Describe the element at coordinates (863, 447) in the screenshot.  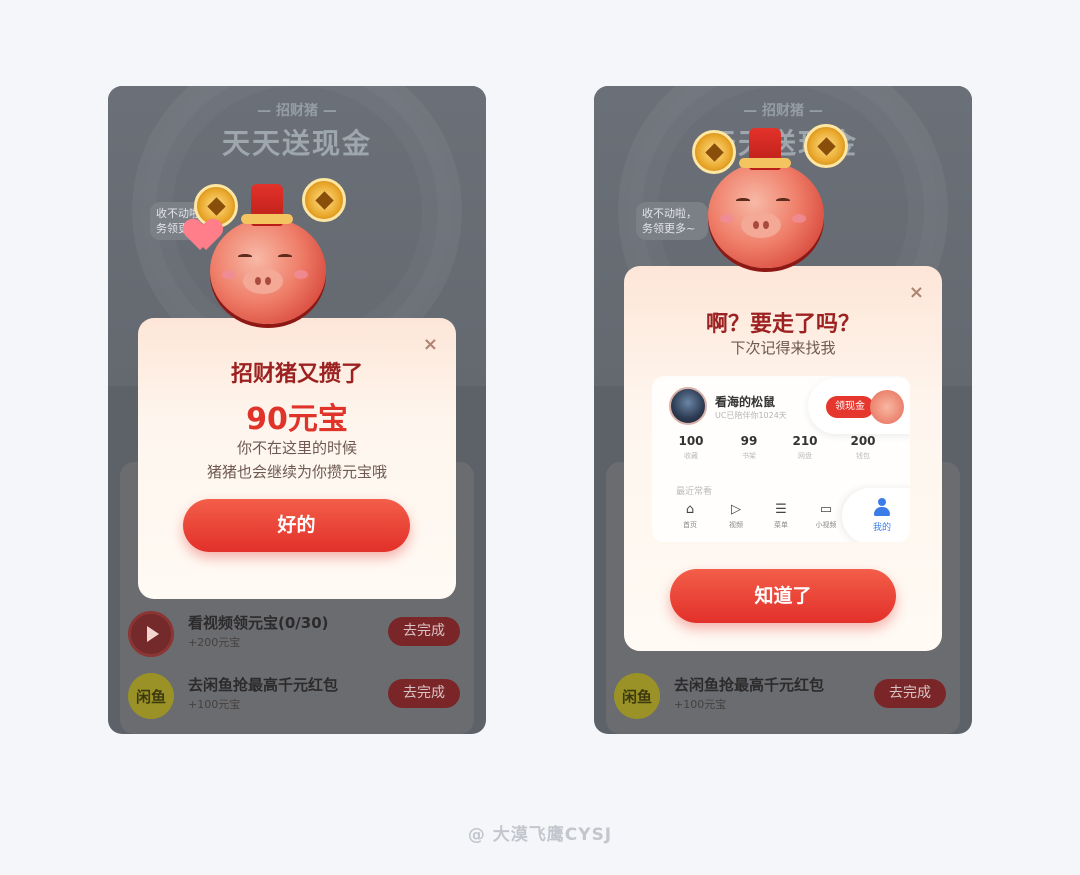
I see `stat-item: 200 钱包` at that location.